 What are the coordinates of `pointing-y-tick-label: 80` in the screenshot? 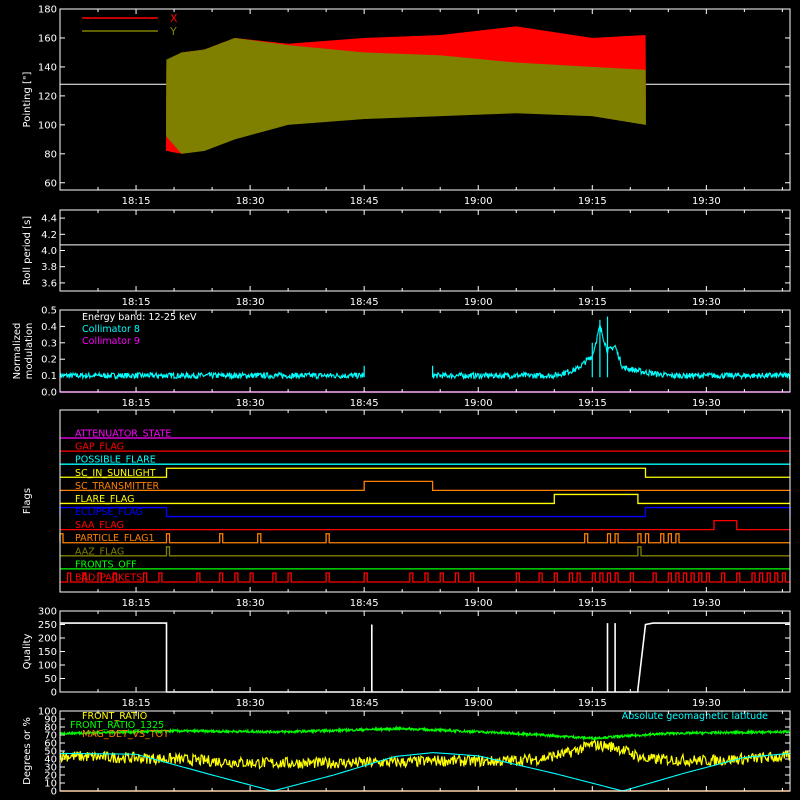 It's located at (50, 154).